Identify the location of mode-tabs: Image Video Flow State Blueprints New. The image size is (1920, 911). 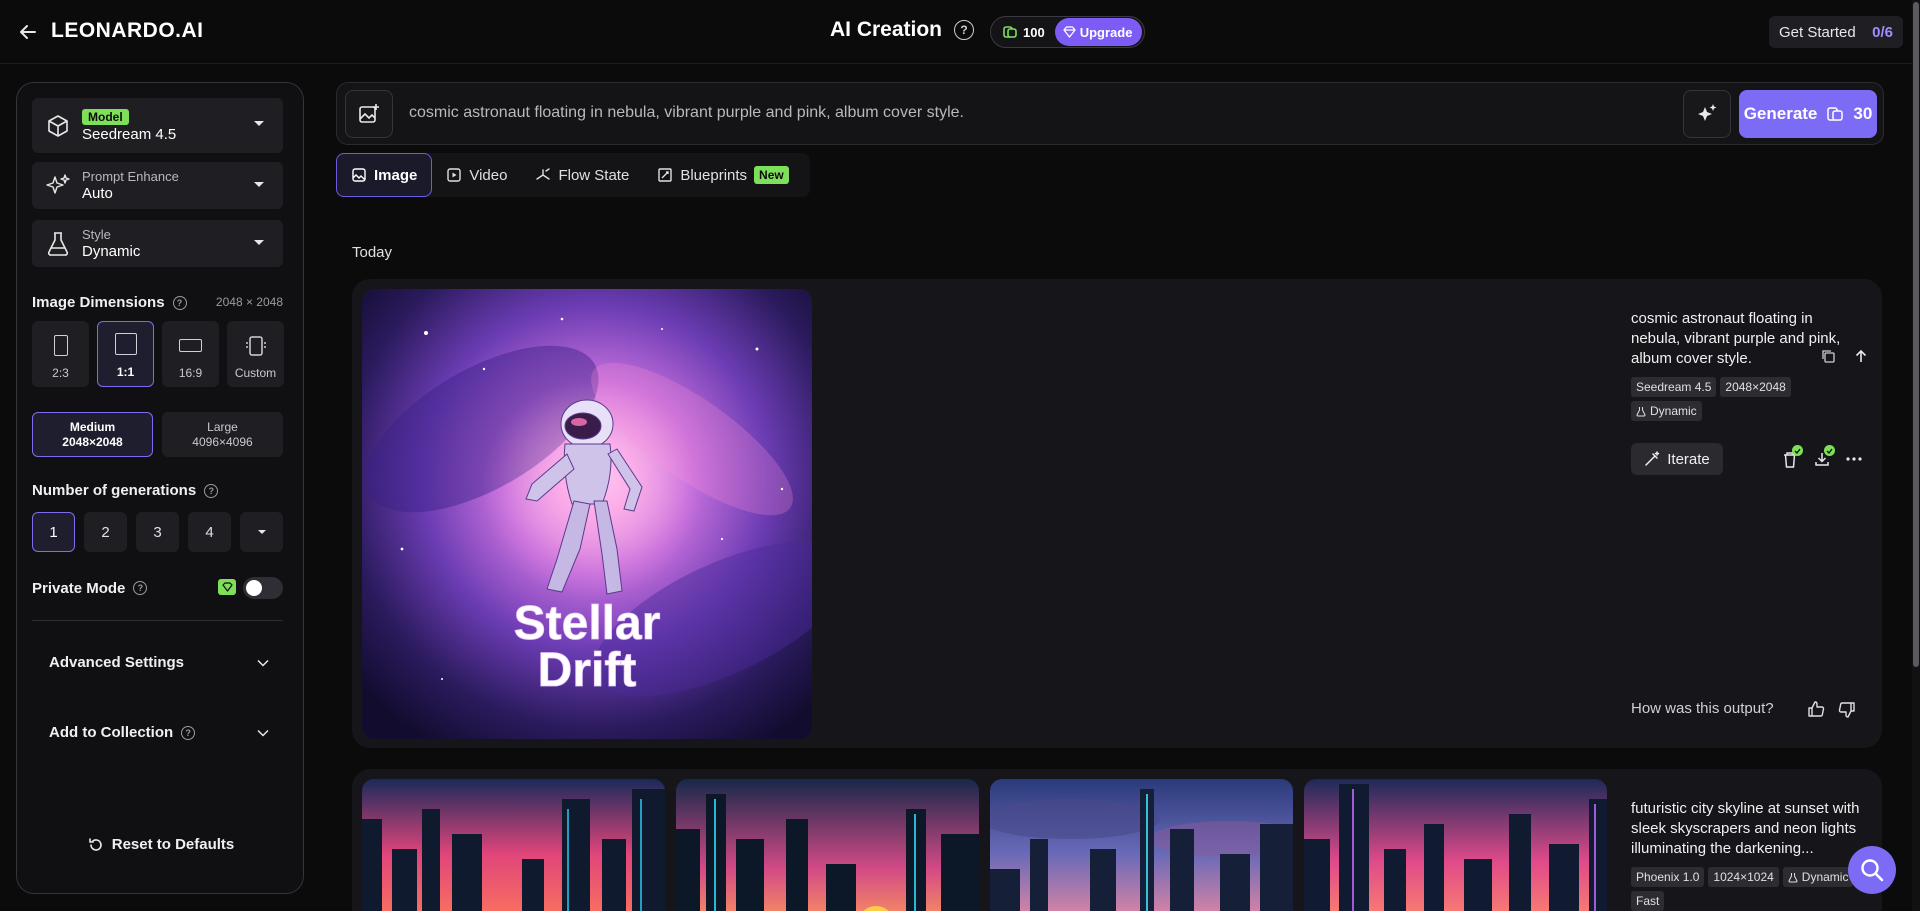
(573, 175).